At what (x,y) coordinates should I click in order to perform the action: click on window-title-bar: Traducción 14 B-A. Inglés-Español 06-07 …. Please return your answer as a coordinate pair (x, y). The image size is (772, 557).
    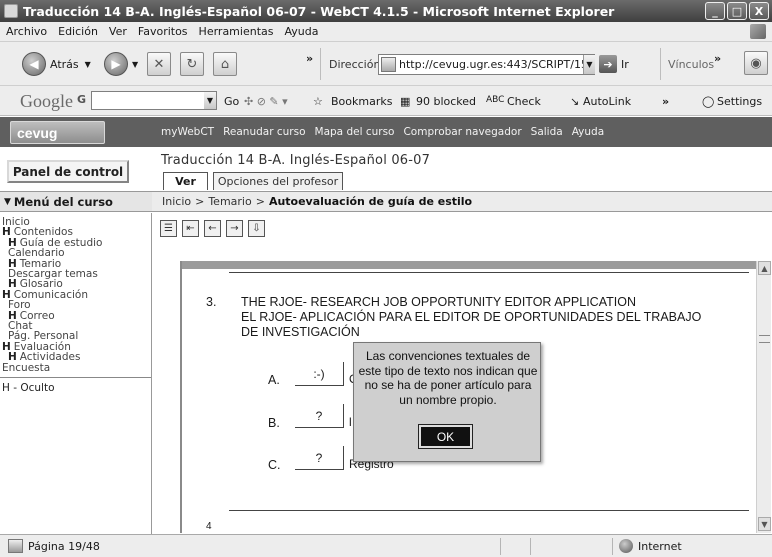
    Looking at the image, I should click on (386, 11).